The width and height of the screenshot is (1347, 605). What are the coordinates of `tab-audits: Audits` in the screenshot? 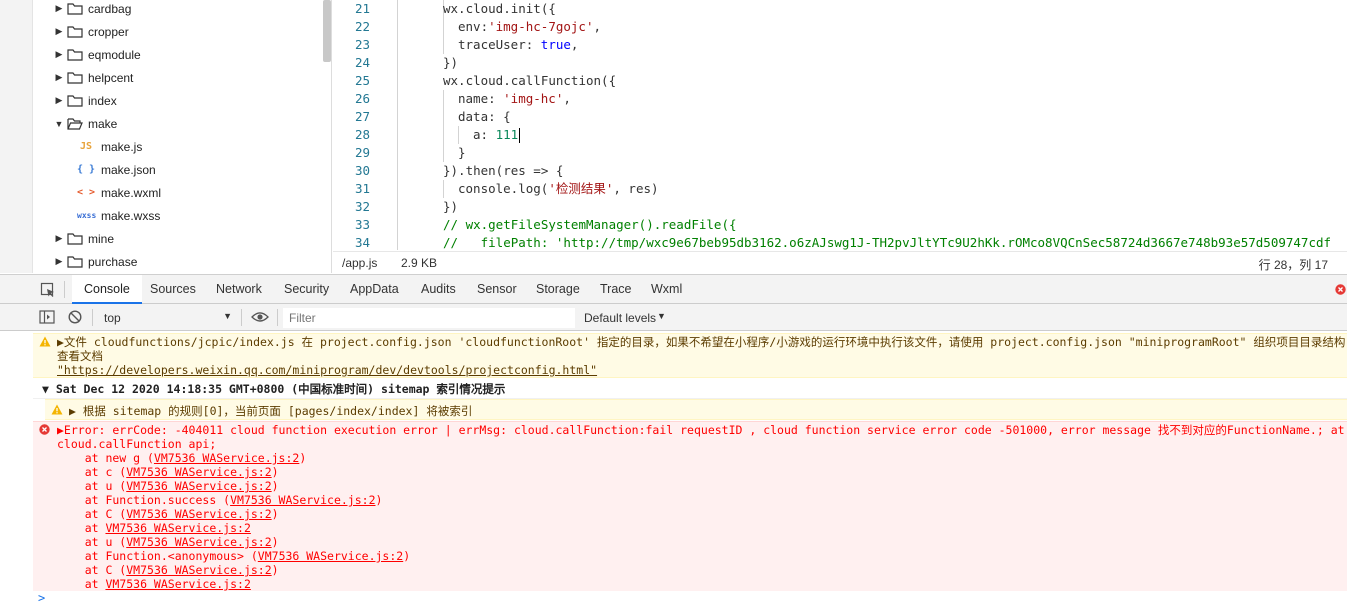 It's located at (438, 289).